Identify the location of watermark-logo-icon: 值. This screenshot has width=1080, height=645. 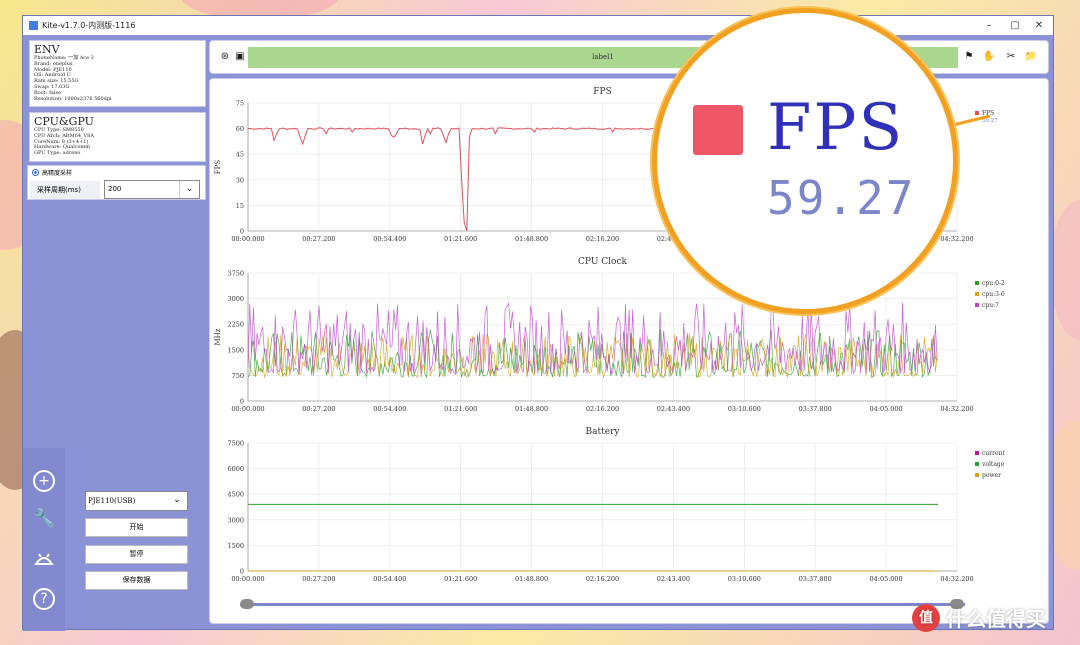
(926, 617).